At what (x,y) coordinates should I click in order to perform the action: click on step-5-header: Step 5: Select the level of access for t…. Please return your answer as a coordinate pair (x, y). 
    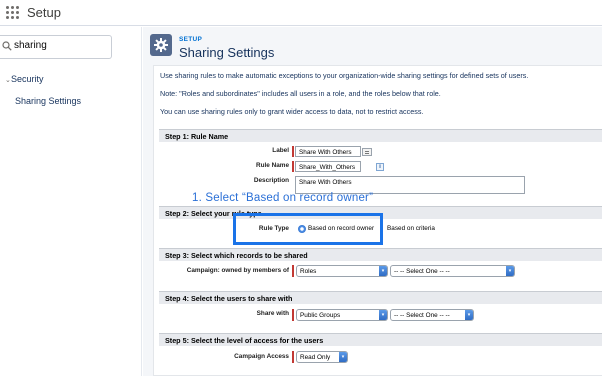
    Looking at the image, I should click on (380, 339).